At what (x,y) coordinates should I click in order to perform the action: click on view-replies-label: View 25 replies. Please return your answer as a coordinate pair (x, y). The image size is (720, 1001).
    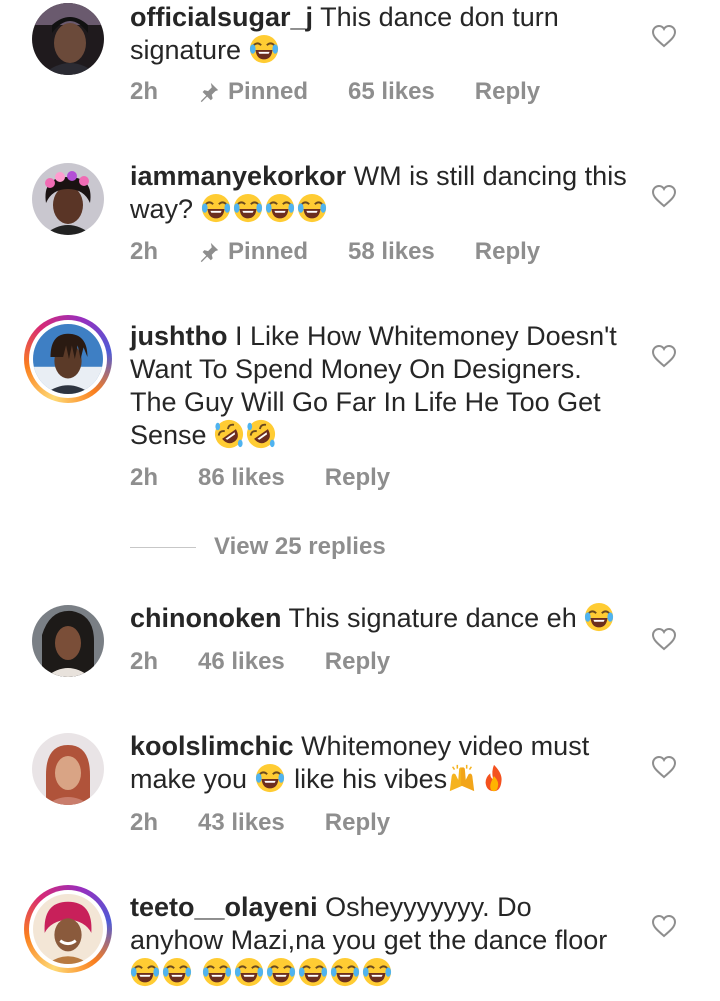
    Looking at the image, I should click on (300, 547).